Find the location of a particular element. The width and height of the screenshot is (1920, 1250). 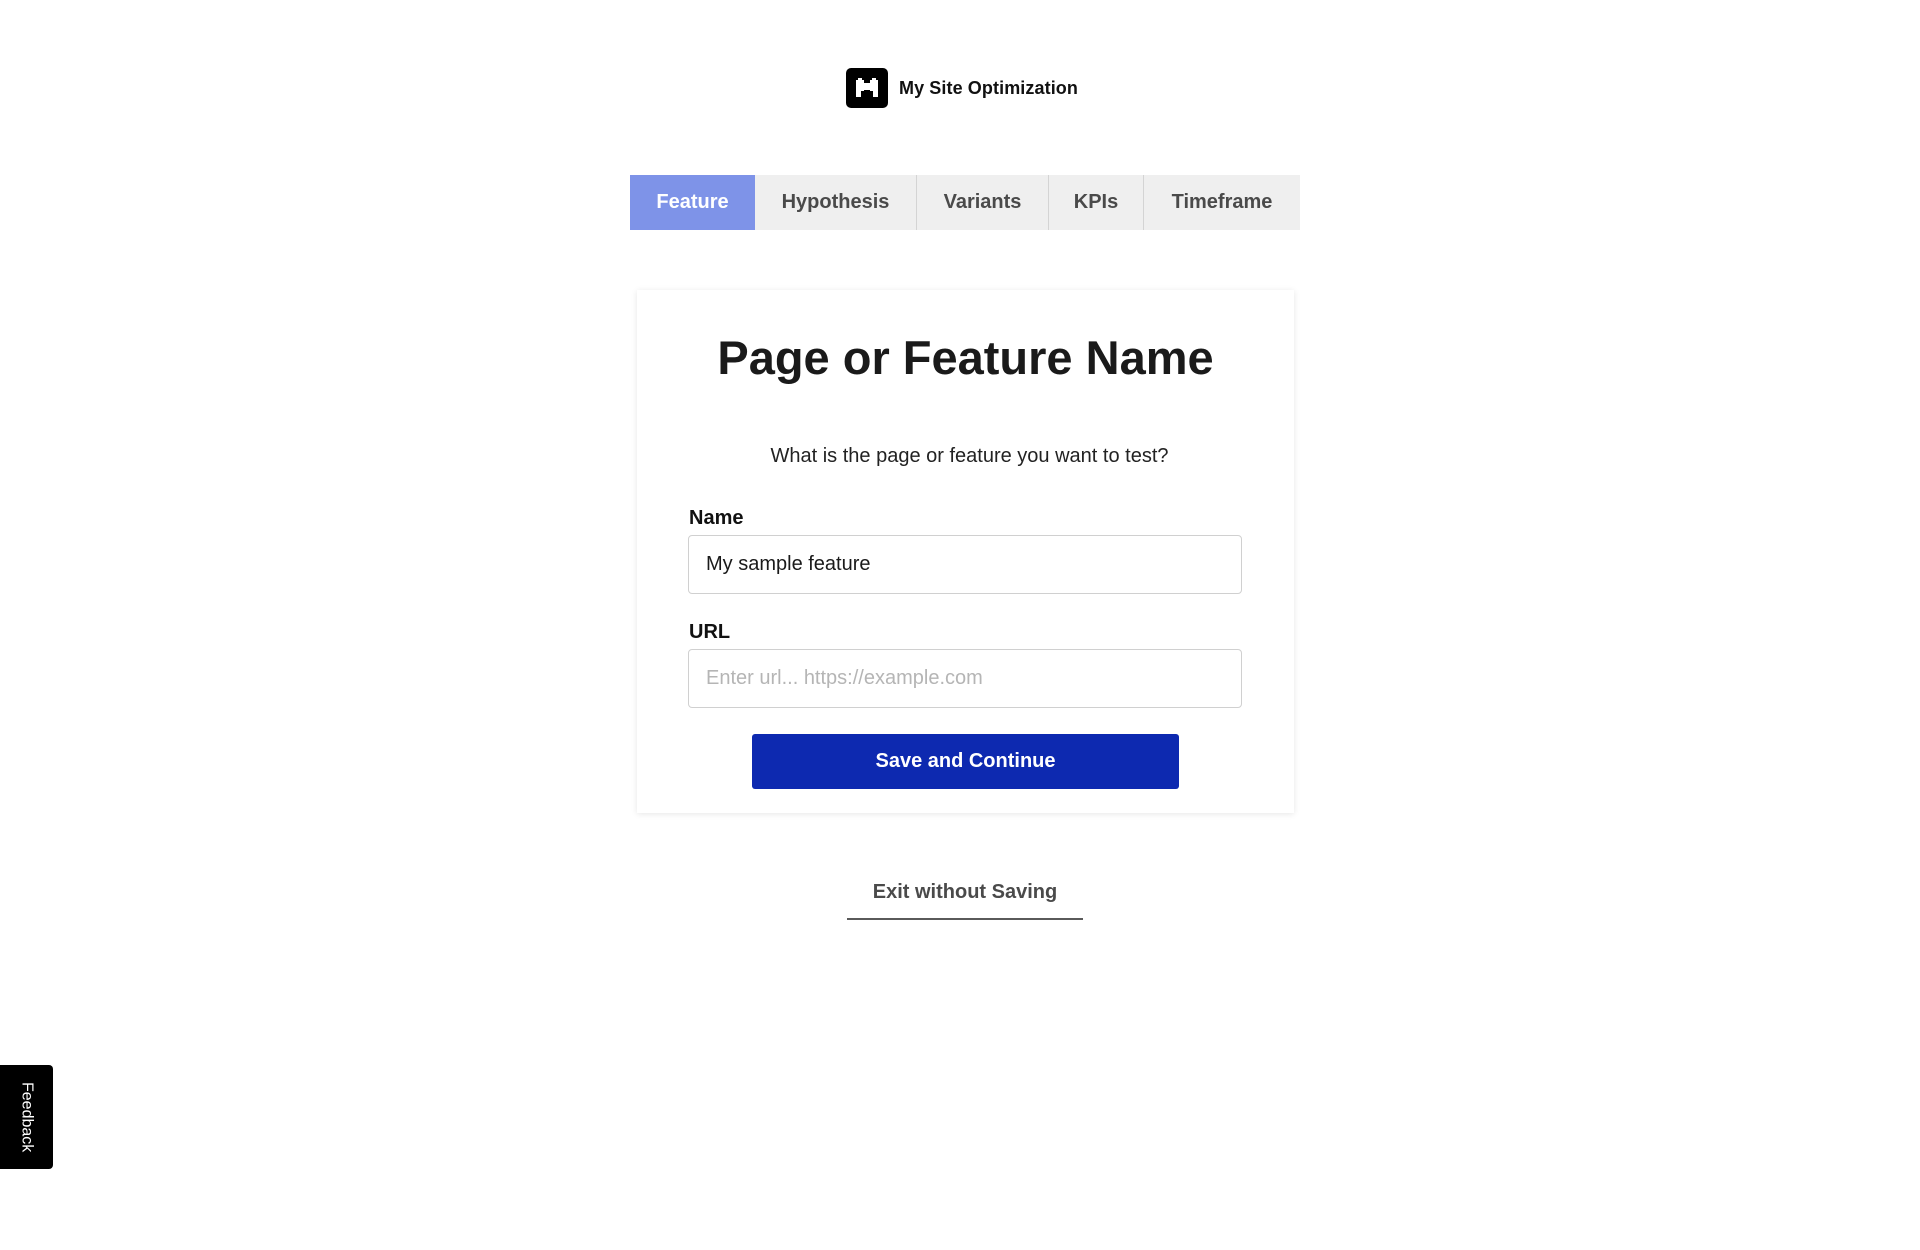

feedback-button: Feedback is located at coordinates (26, 1117).